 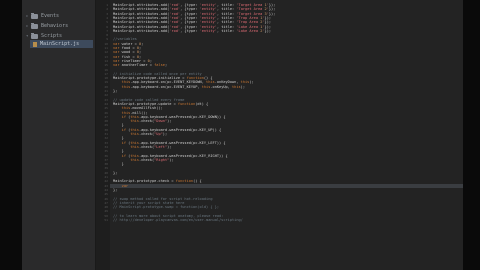 I want to click on code-line: var, so click(x=286, y=185).